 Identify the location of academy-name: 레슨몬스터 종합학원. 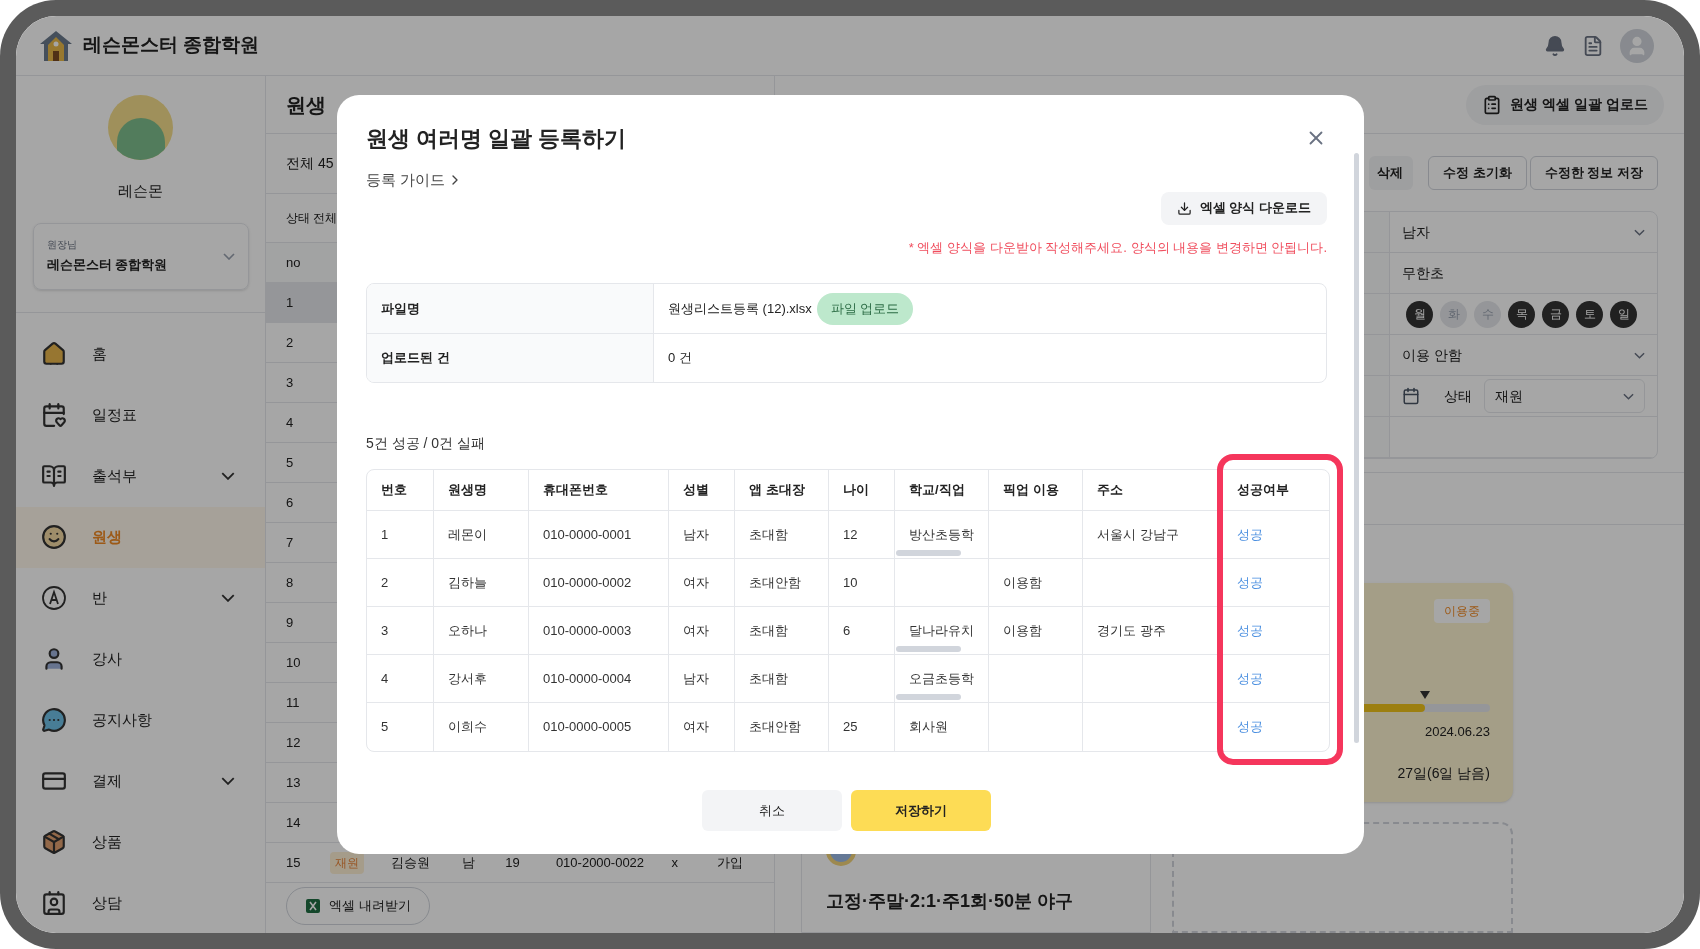
(107, 265).